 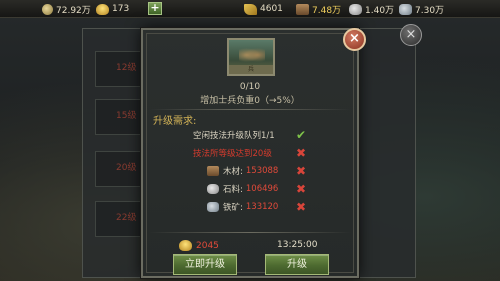 I want to click on requirement-label: 铁矿:, so click(x=233, y=208).